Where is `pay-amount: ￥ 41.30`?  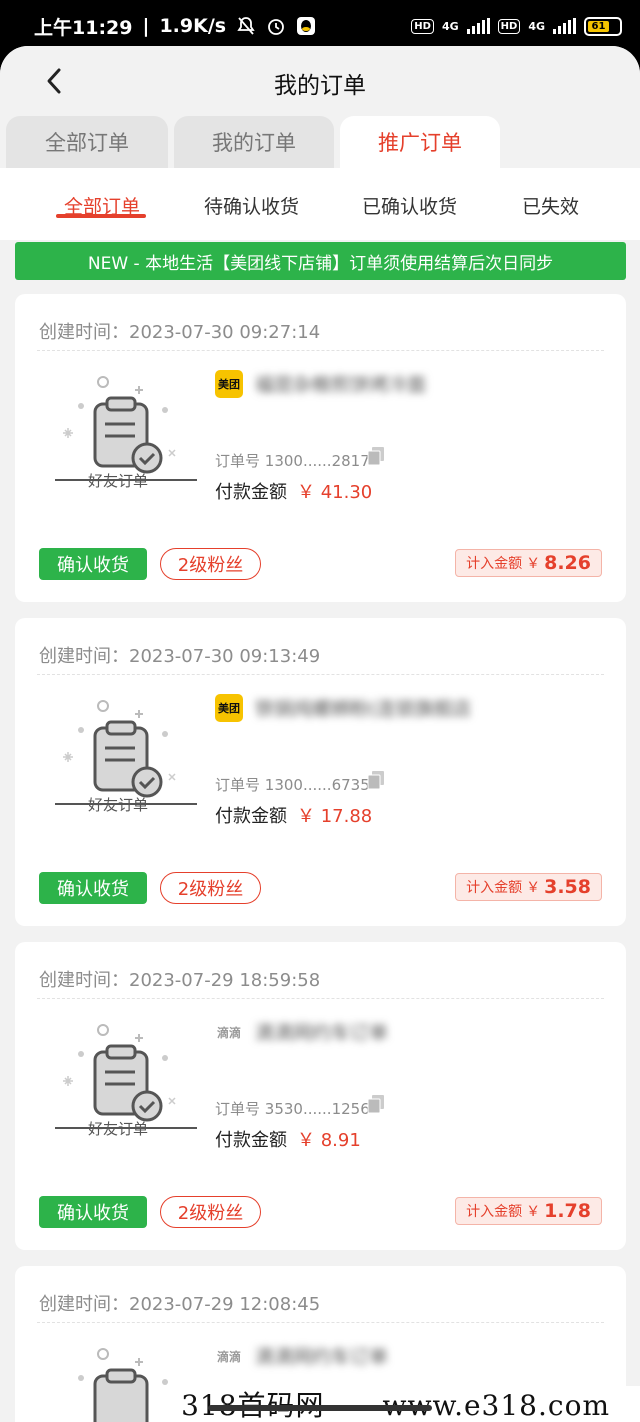 pay-amount: ￥ 41.30 is located at coordinates (335, 492).